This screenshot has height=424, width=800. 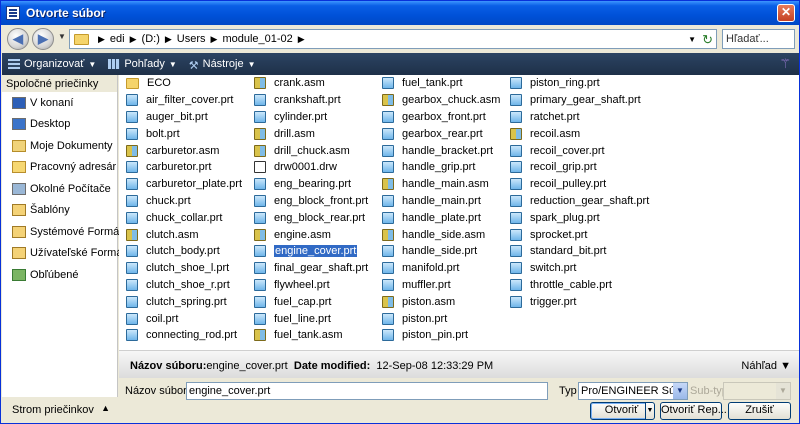 I want to click on file-item: clutch_shoe_l.prt, so click(x=184, y=268).